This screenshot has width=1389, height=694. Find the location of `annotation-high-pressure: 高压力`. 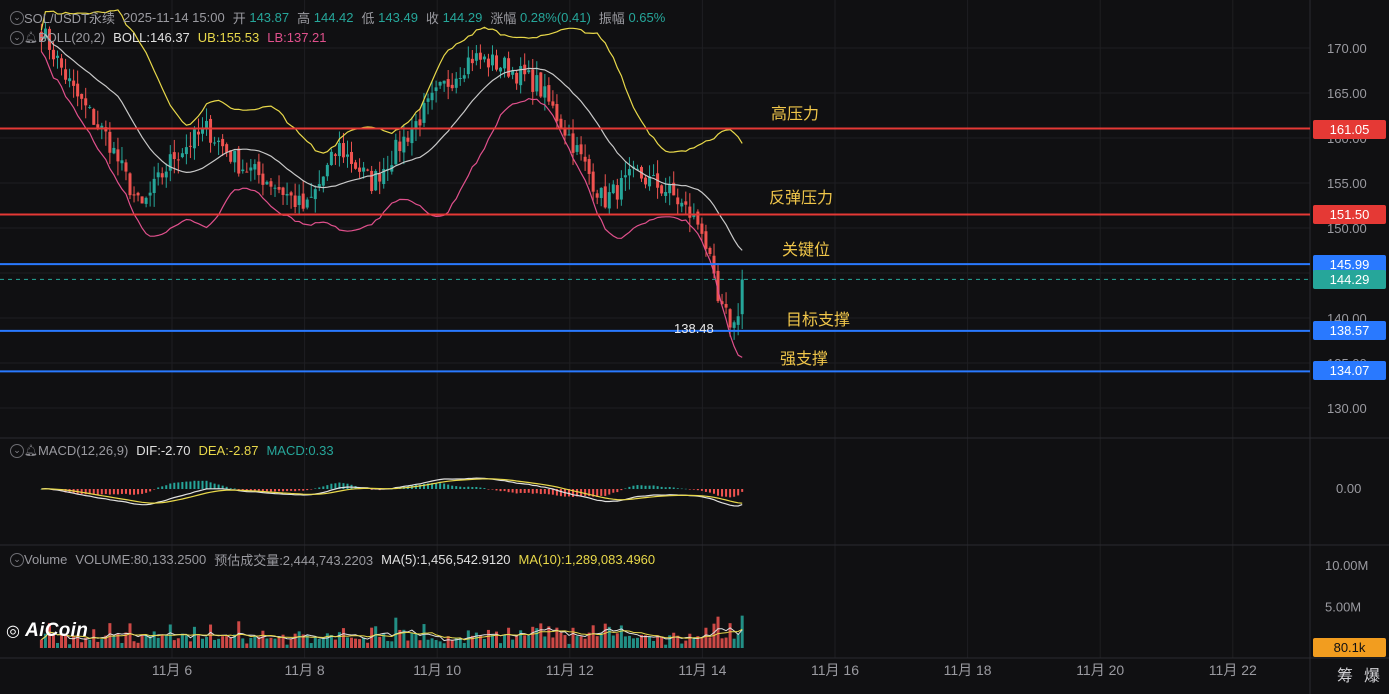

annotation-high-pressure: 高压力 is located at coordinates (795, 114).